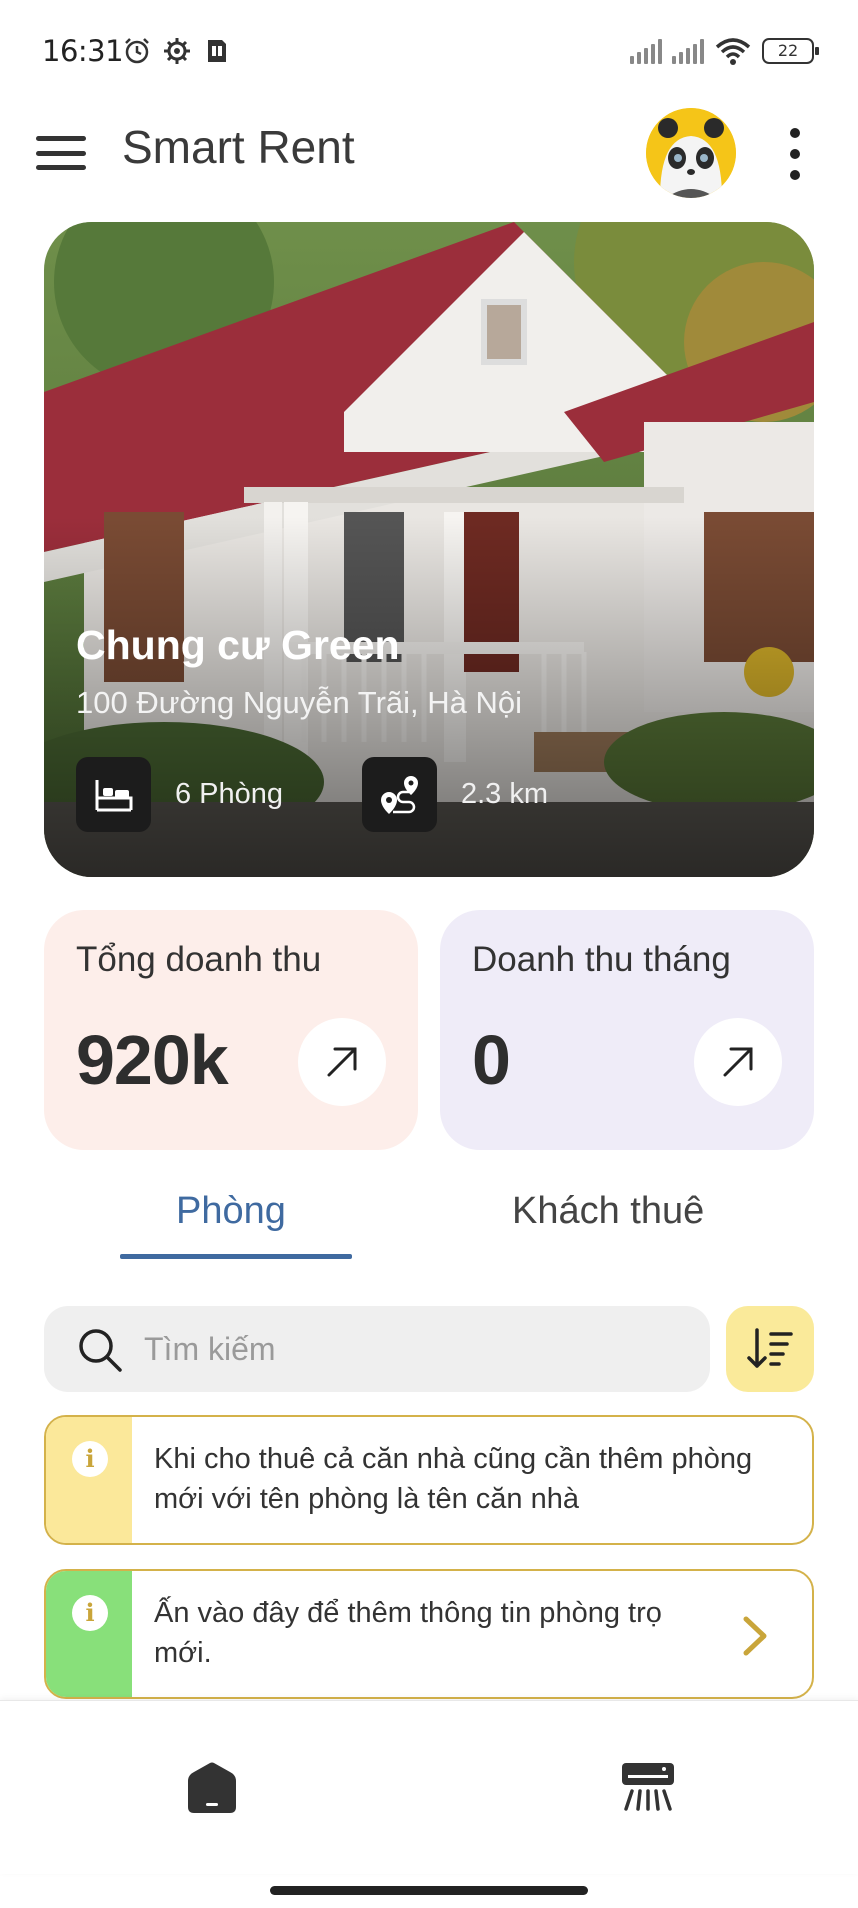  Describe the element at coordinates (217, 51) in the screenshot. I see `sim-icon` at that location.